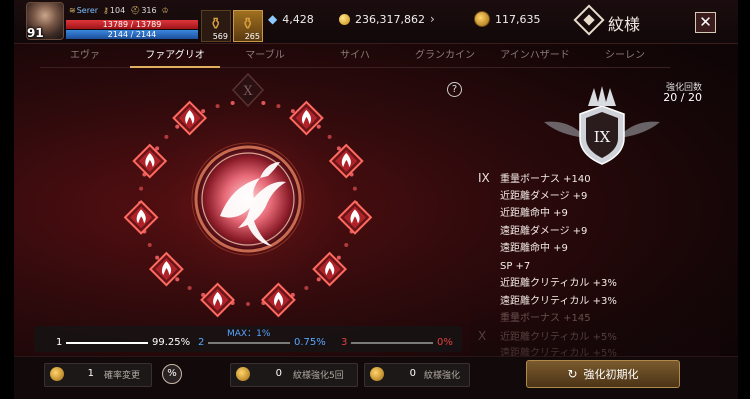 The height and width of the screenshot is (399, 750). I want to click on stat-row: 遠距離ダメージ +9, so click(593, 232).